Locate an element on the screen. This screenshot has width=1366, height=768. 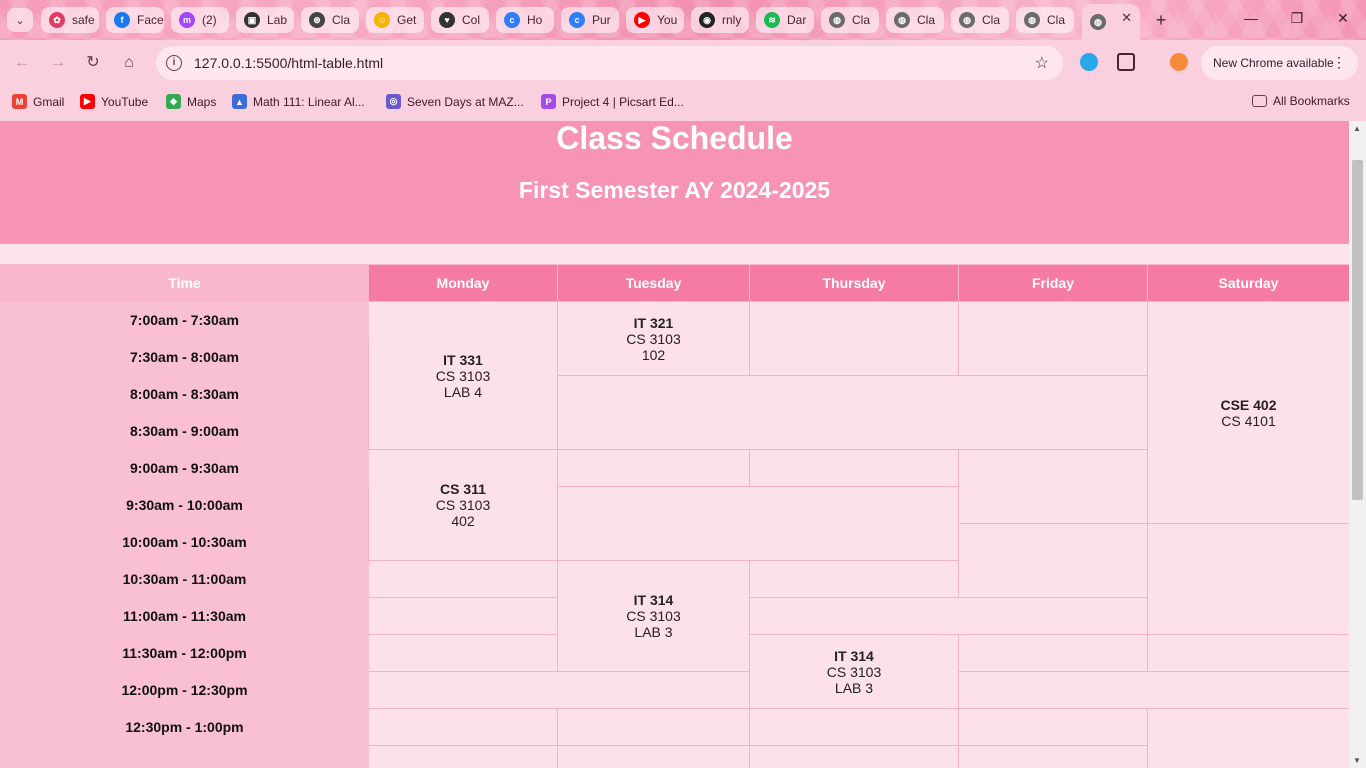
tab-title: Ho is located at coordinates (535, 20).